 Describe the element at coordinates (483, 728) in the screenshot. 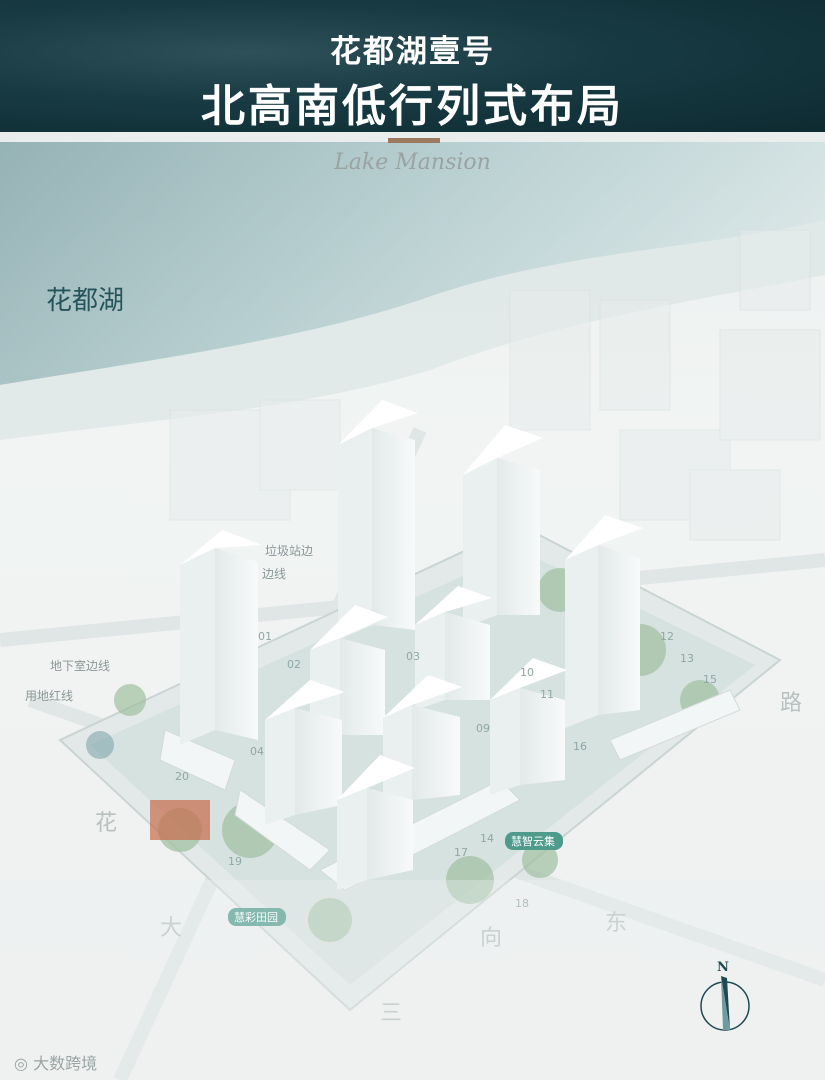

I see `svg-text: 09` at that location.